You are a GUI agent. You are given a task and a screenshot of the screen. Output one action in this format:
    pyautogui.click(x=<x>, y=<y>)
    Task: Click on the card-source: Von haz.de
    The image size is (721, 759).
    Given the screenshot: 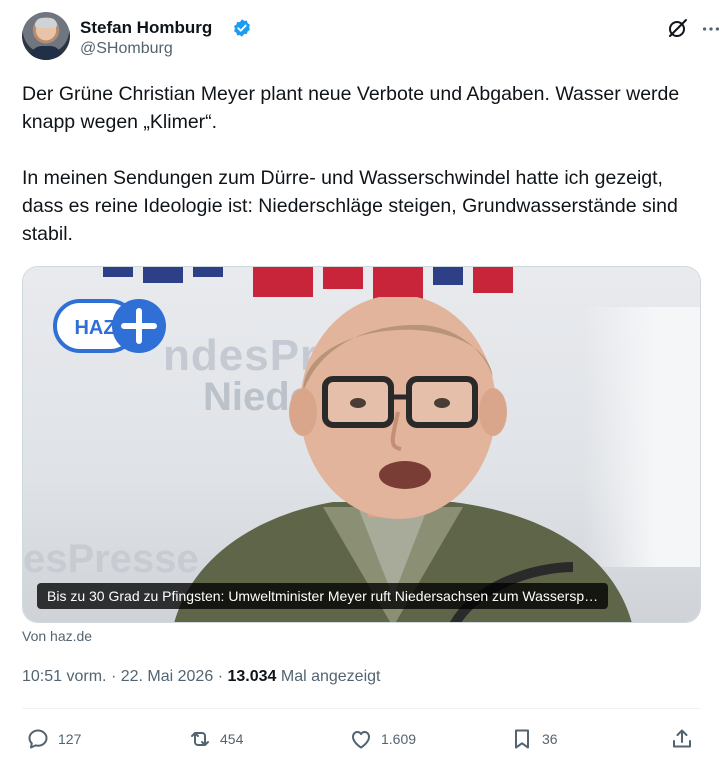 What is the action you would take?
    pyautogui.click(x=57, y=636)
    